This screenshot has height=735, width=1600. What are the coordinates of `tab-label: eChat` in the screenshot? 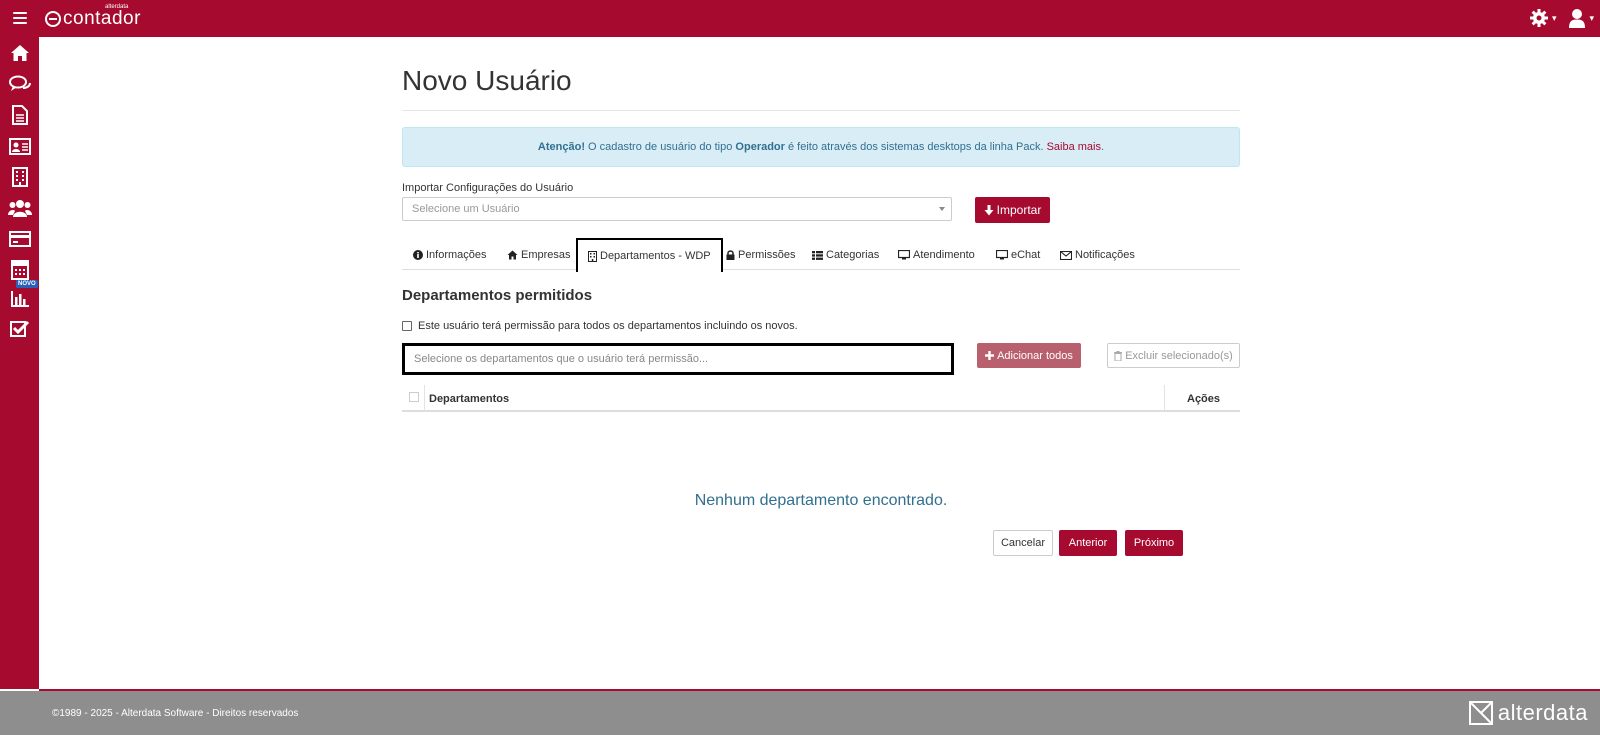 It's located at (1026, 255).